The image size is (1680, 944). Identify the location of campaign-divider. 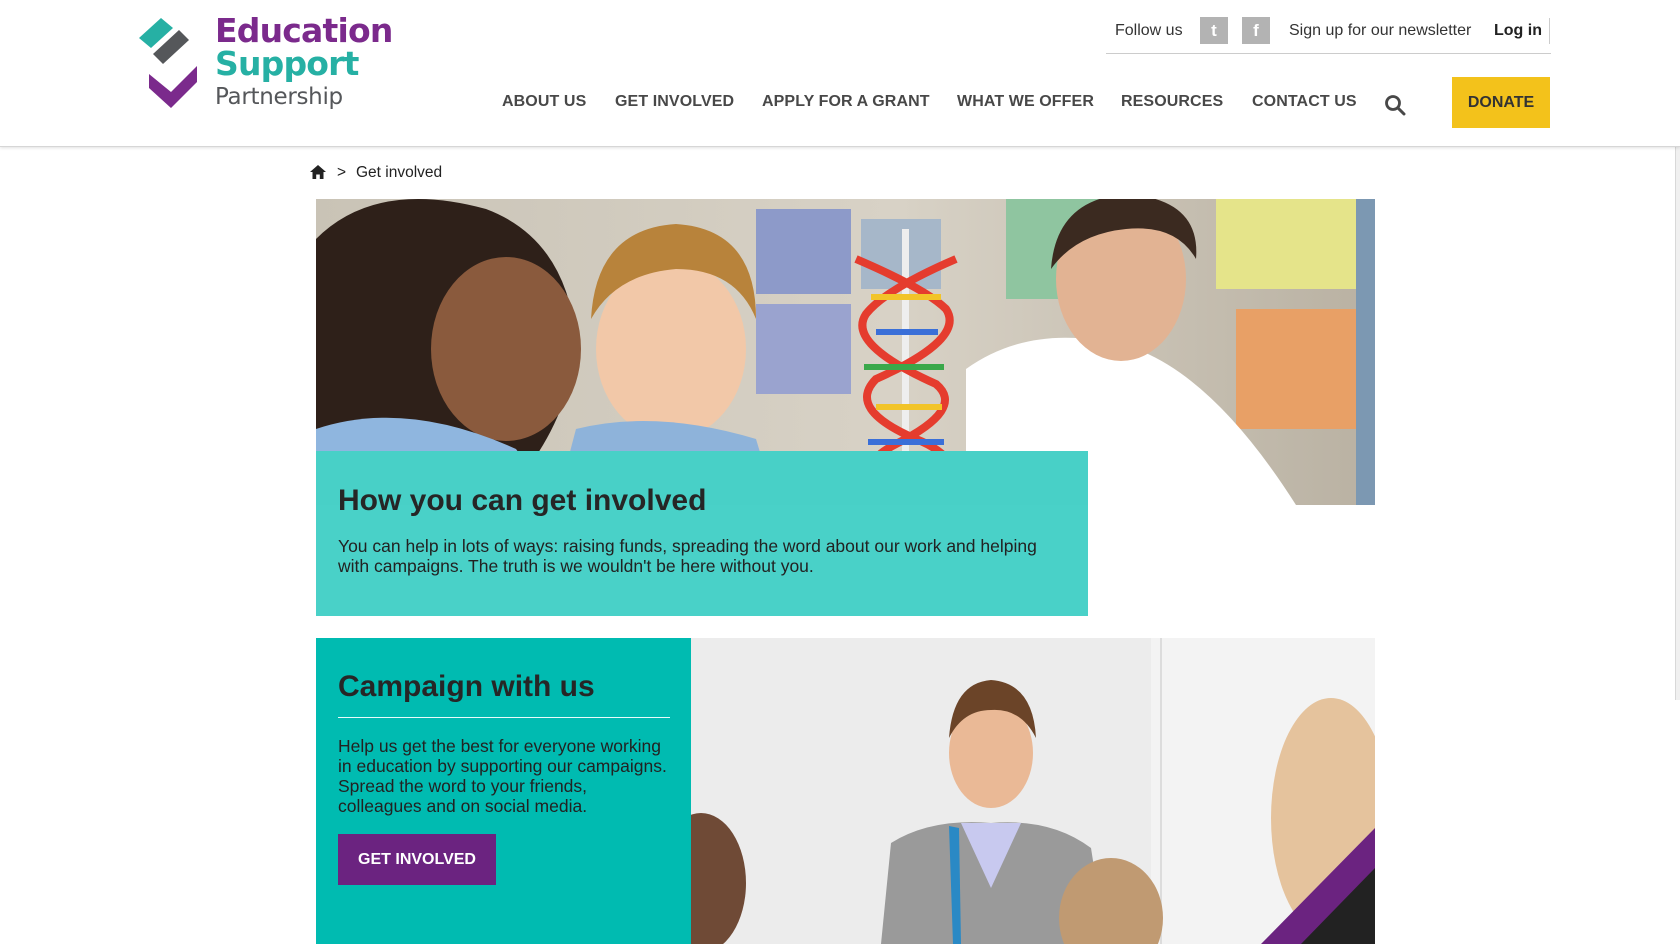
(504, 717).